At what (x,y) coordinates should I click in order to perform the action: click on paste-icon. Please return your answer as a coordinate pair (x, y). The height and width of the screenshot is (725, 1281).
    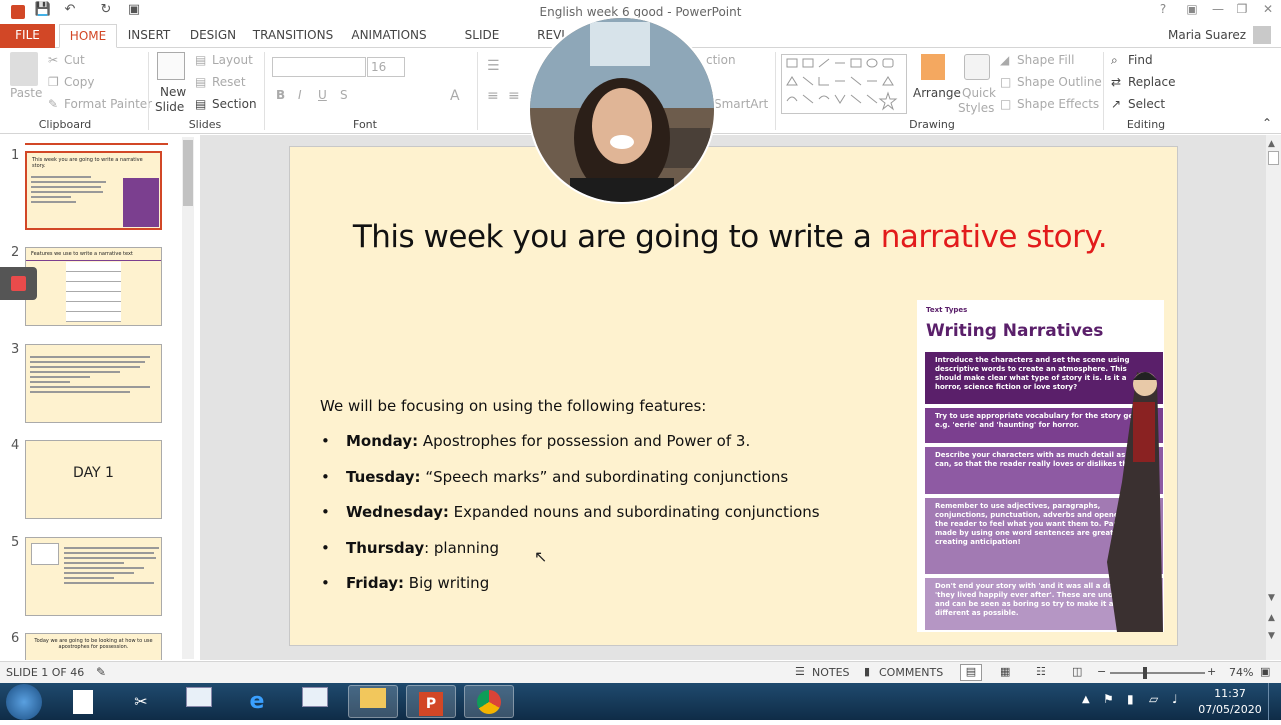
    Looking at the image, I should click on (24, 69).